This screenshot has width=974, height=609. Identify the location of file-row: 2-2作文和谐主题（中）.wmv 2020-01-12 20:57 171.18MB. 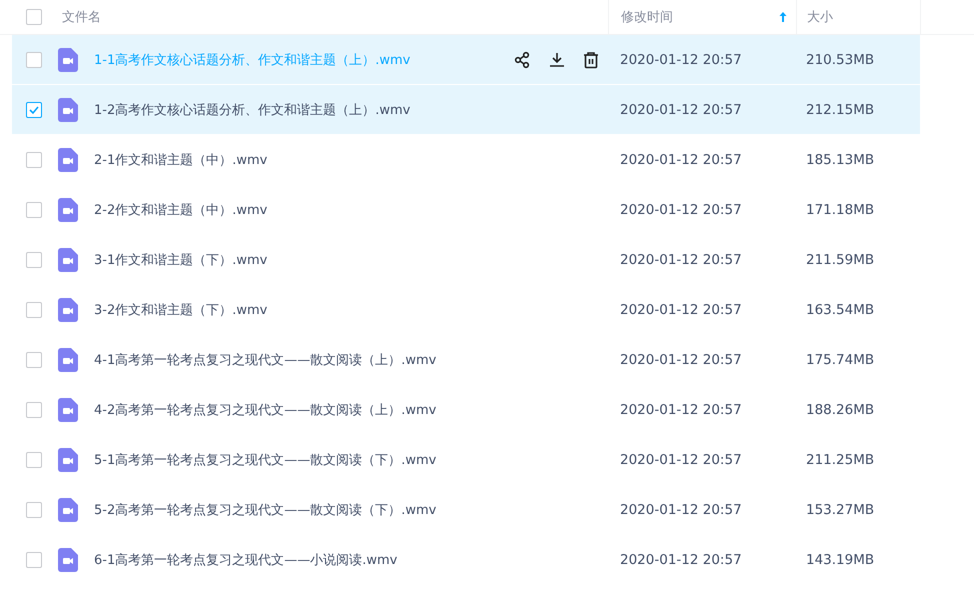
(466, 209).